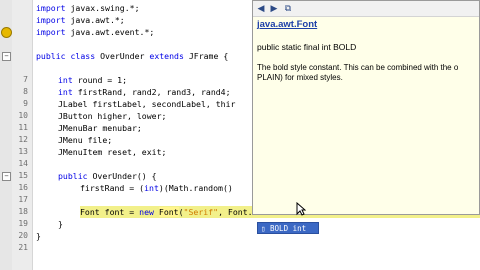 The image size is (480, 270). I want to click on line-number: 11, so click(23, 127).